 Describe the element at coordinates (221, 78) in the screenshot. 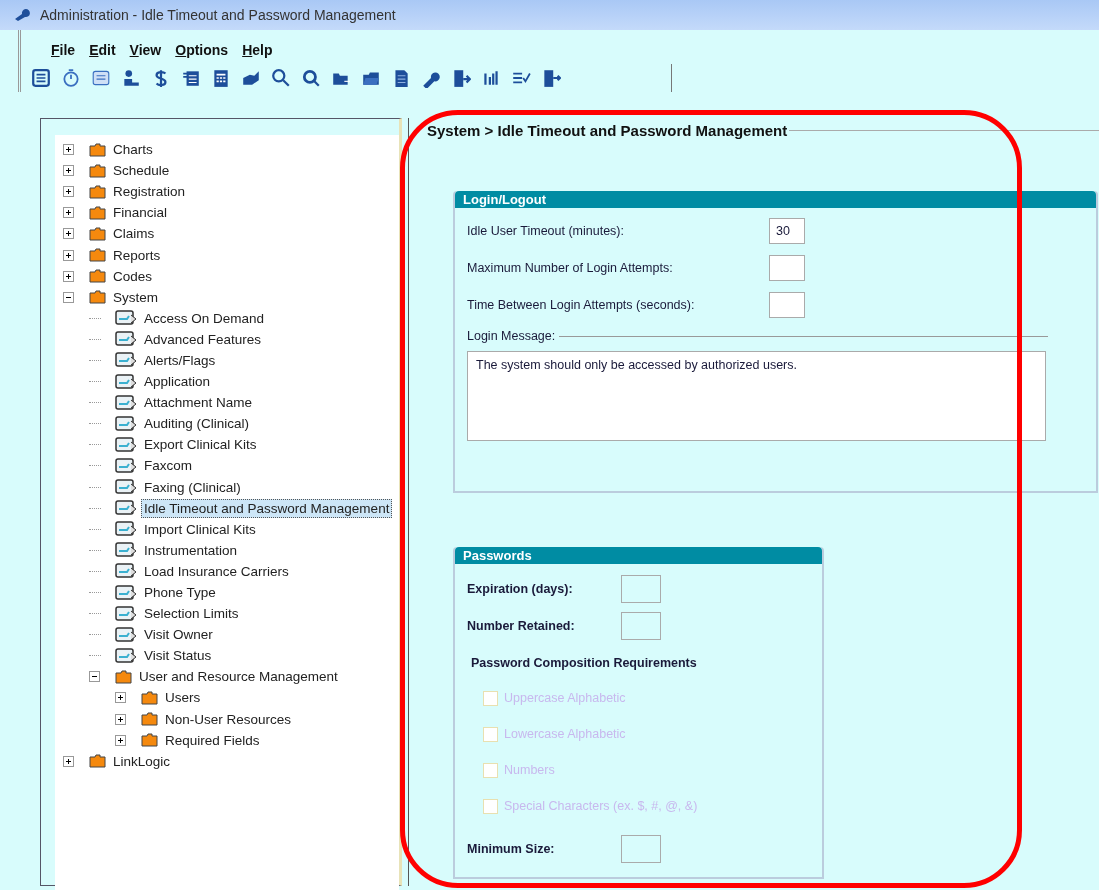

I see `calculator-icon` at that location.